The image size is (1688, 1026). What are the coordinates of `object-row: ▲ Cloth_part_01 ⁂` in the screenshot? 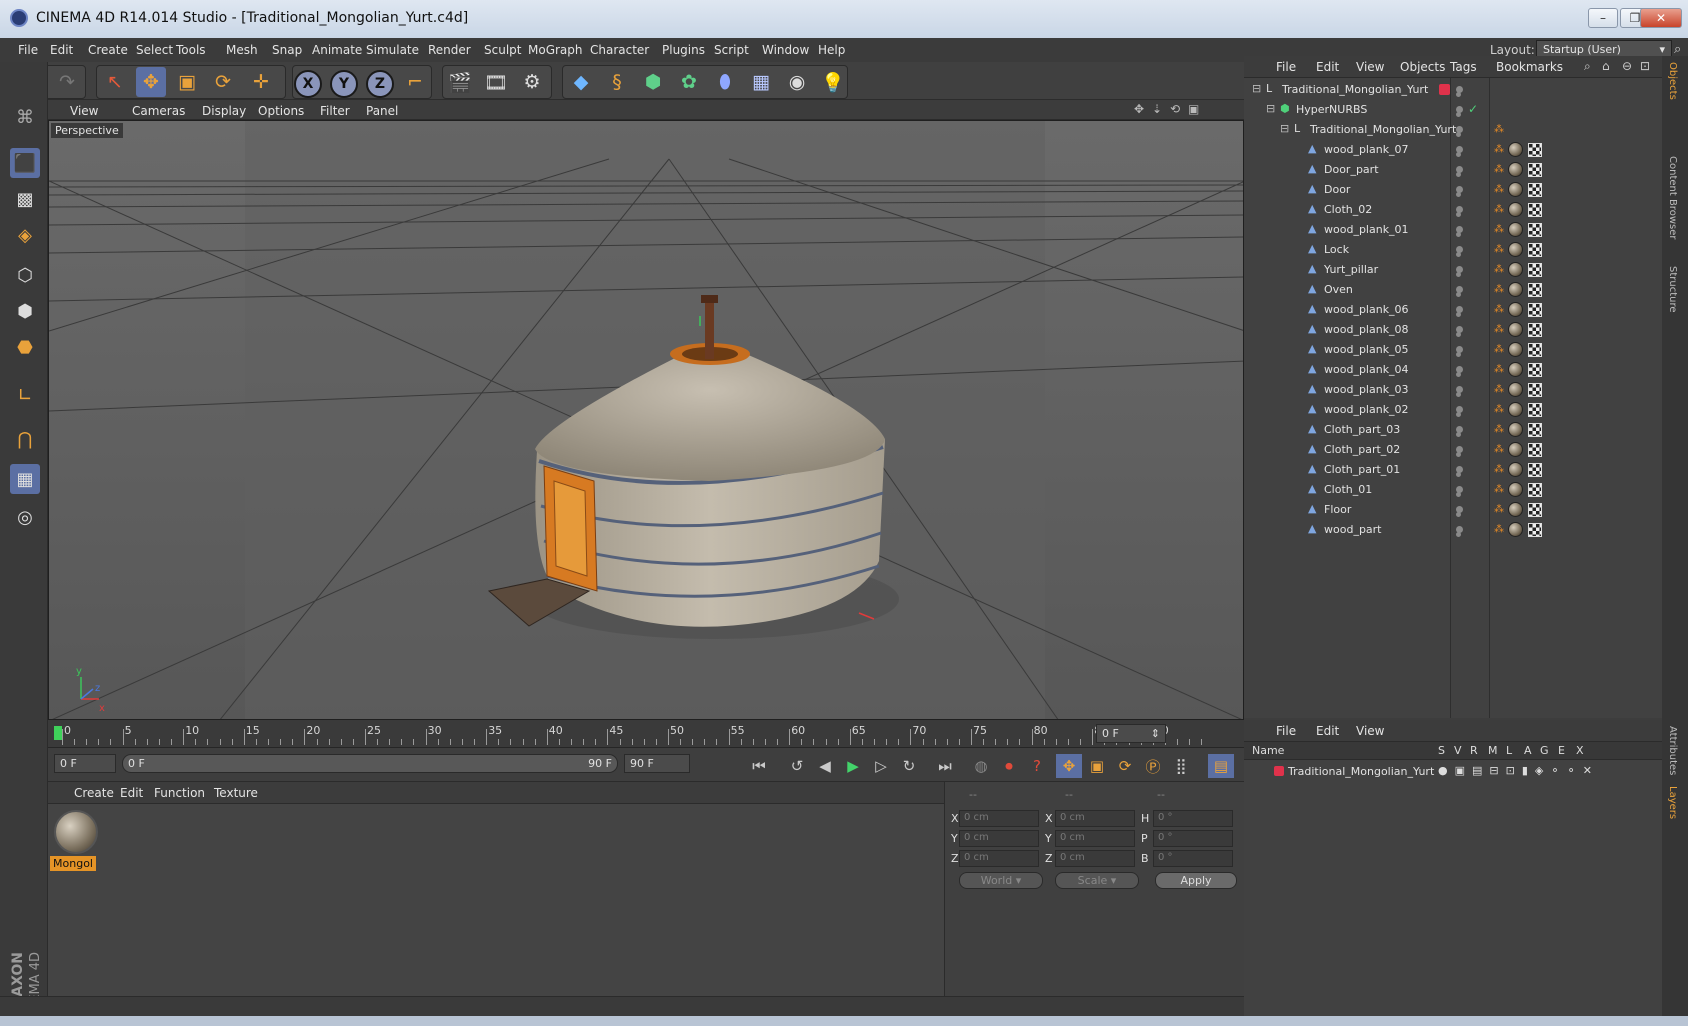 It's located at (1453, 470).